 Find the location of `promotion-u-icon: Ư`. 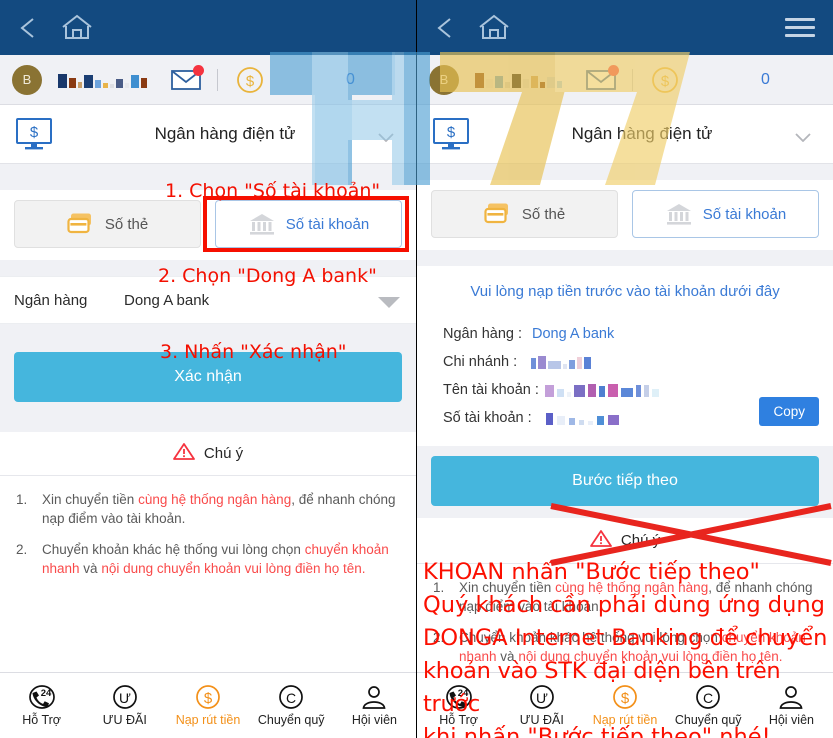

promotion-u-icon: Ư is located at coordinates (124, 697).